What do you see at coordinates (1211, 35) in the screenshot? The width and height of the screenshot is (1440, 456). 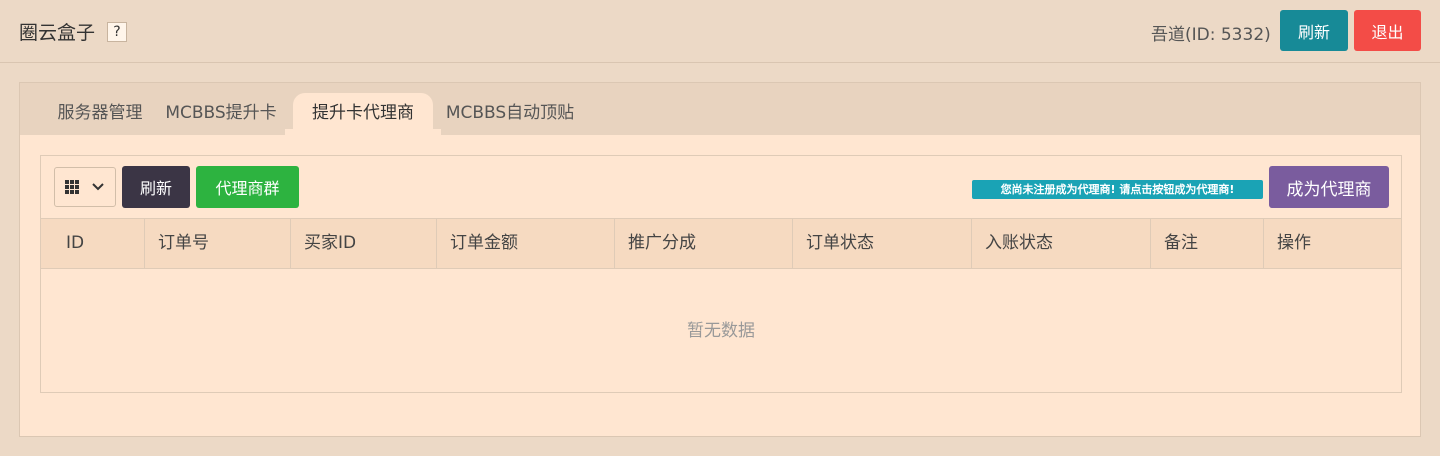 I see `user-info: 吾道(ID: 5332)` at bounding box center [1211, 35].